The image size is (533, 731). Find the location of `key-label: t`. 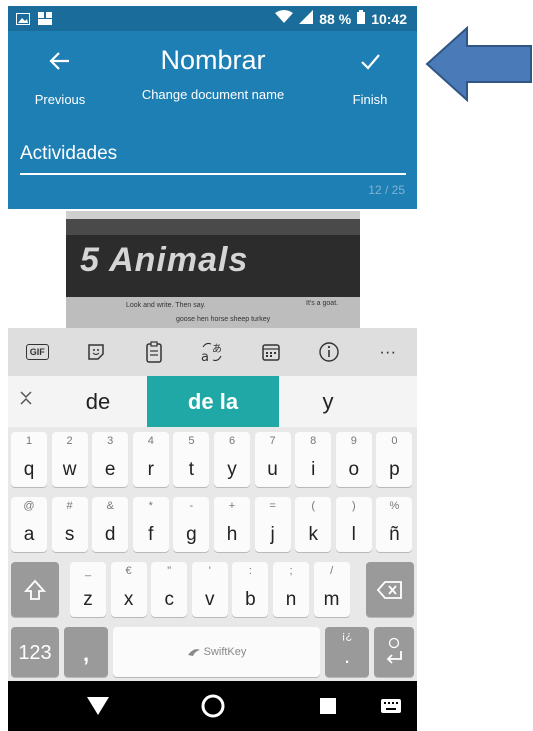

key-label: t is located at coordinates (191, 469).